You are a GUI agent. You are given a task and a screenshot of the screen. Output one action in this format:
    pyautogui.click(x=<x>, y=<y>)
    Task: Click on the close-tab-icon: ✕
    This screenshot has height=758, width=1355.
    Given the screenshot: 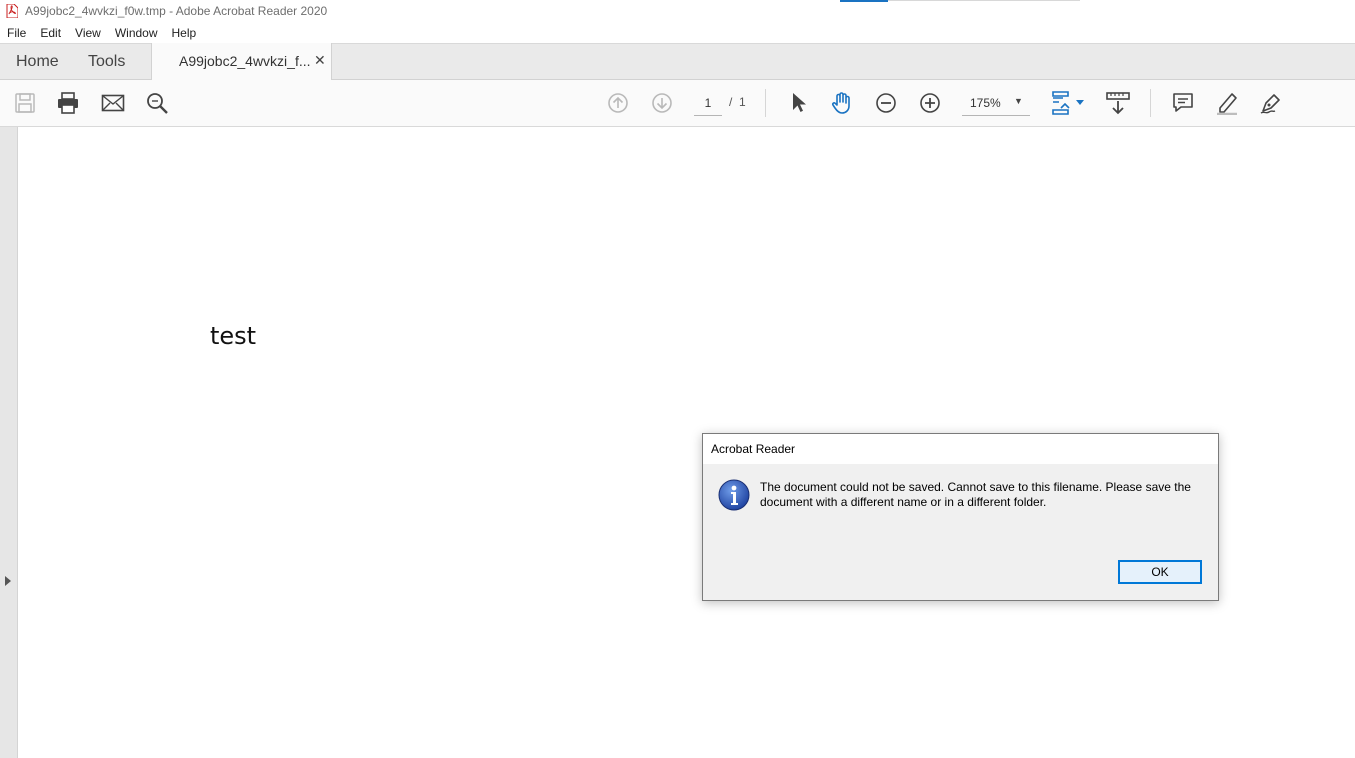 What is the action you would take?
    pyautogui.click(x=320, y=60)
    